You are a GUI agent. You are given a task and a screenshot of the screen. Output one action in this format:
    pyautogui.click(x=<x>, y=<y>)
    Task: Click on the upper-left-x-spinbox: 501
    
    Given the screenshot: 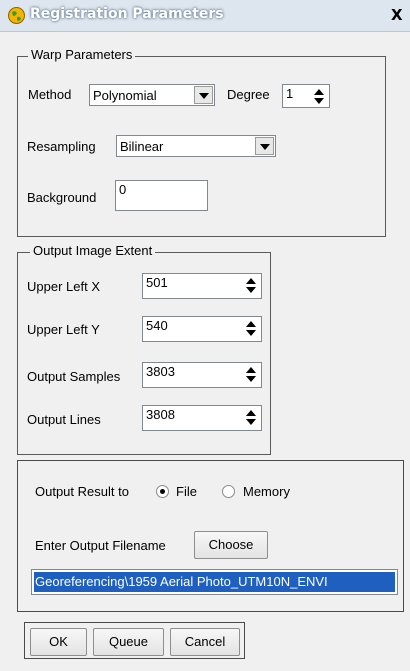 What is the action you would take?
    pyautogui.click(x=202, y=286)
    